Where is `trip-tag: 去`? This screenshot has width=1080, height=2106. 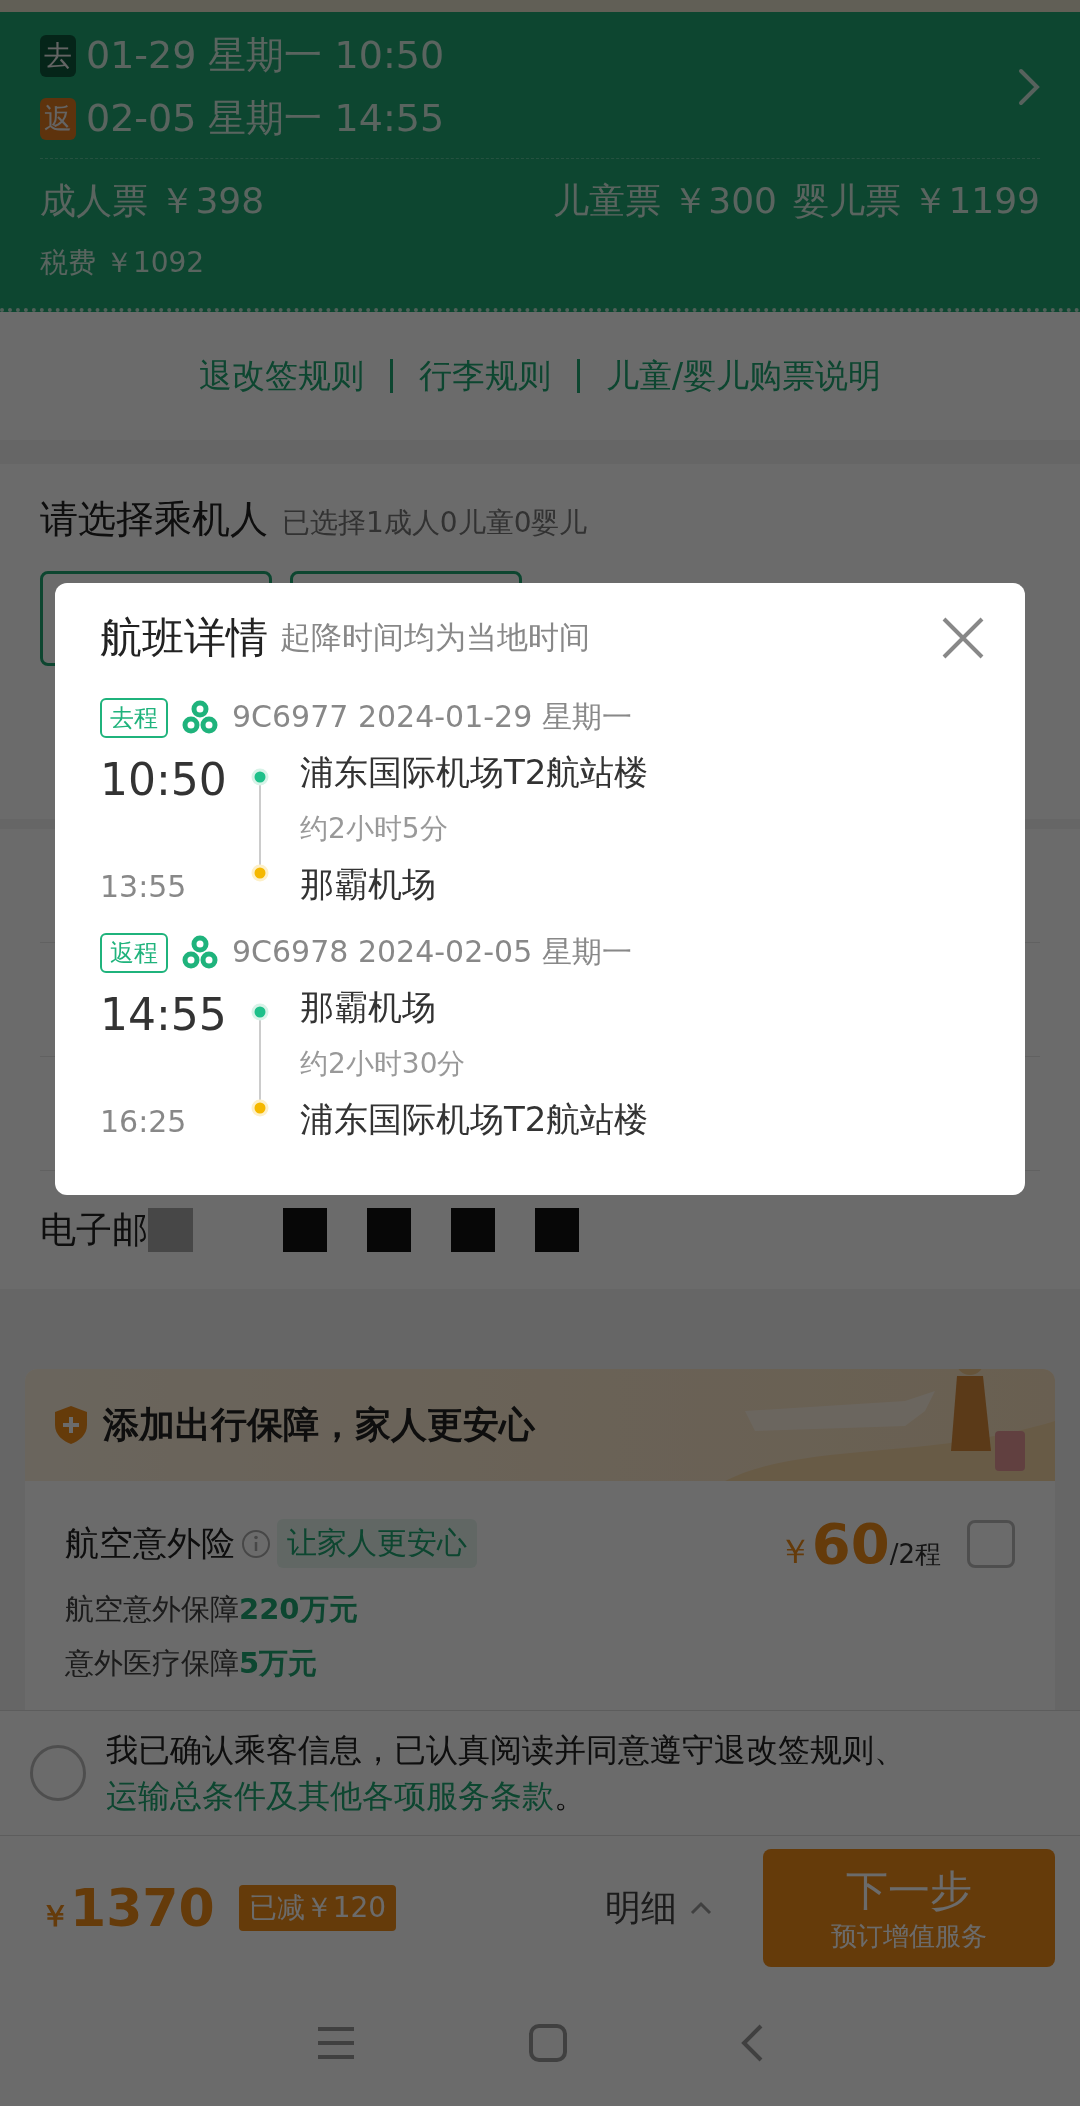 trip-tag: 去 is located at coordinates (58, 55).